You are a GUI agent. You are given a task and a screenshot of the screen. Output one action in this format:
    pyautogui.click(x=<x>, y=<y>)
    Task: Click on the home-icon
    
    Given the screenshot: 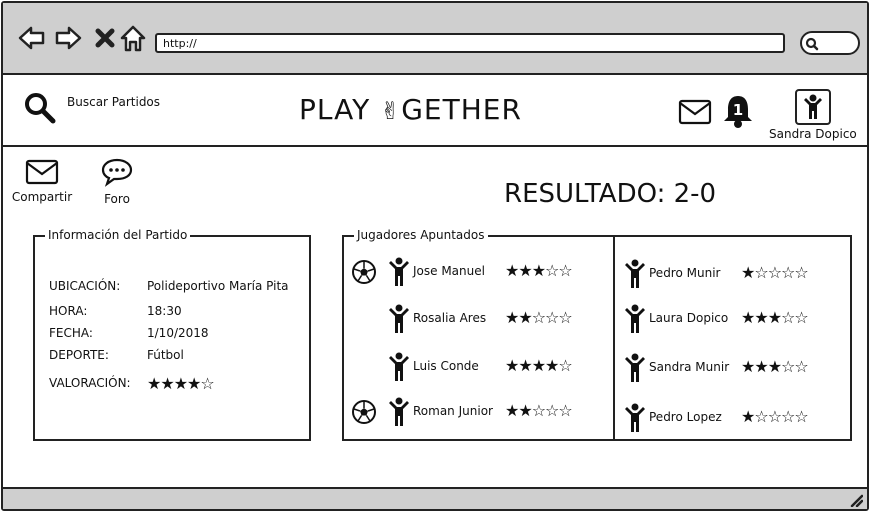 What is the action you would take?
    pyautogui.click(x=133, y=38)
    